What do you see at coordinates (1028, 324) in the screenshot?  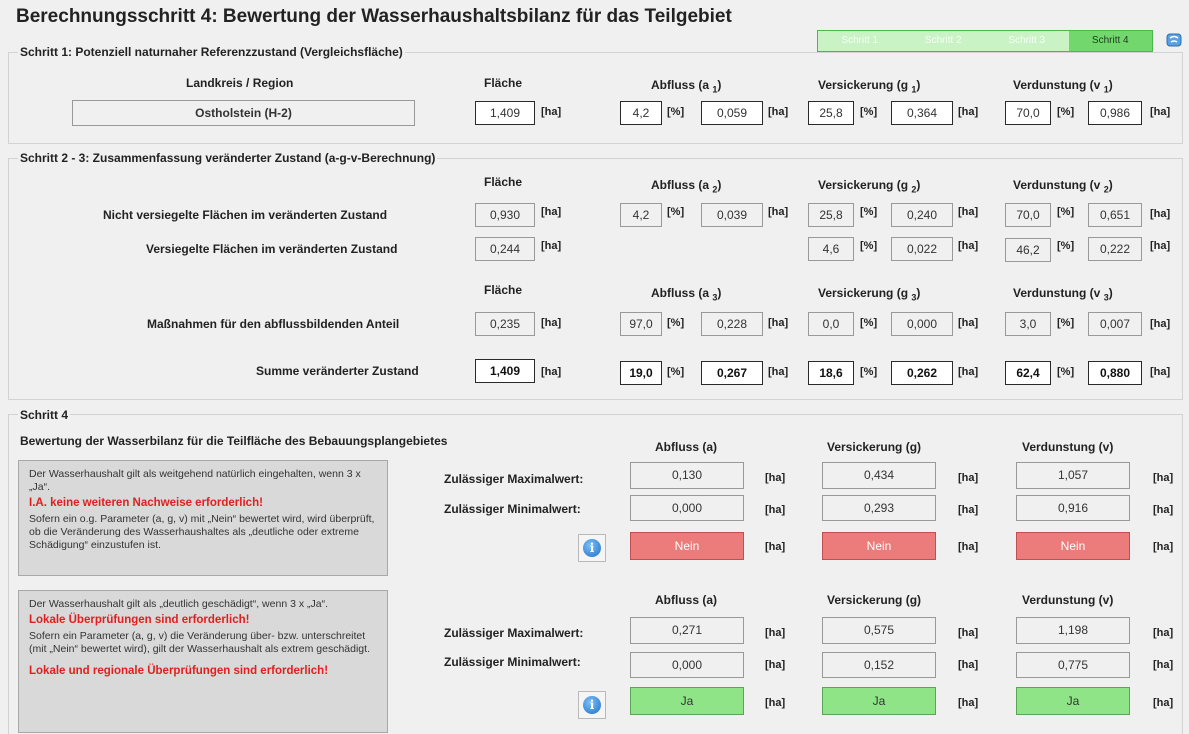 I see `row-measures-v-pct: 3,0` at bounding box center [1028, 324].